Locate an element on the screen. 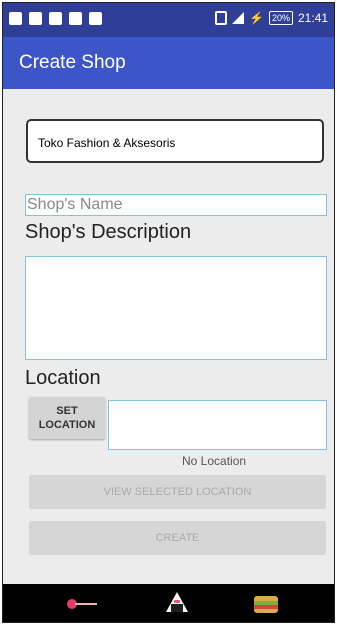 The image size is (337, 627). sandwich-bread-bottom is located at coordinates (266, 611).